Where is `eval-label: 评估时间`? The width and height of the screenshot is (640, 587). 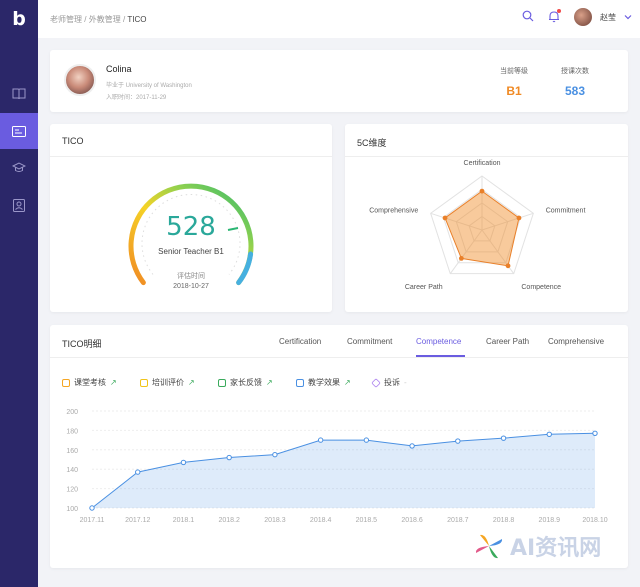
eval-label: 评估时间 is located at coordinates (191, 276).